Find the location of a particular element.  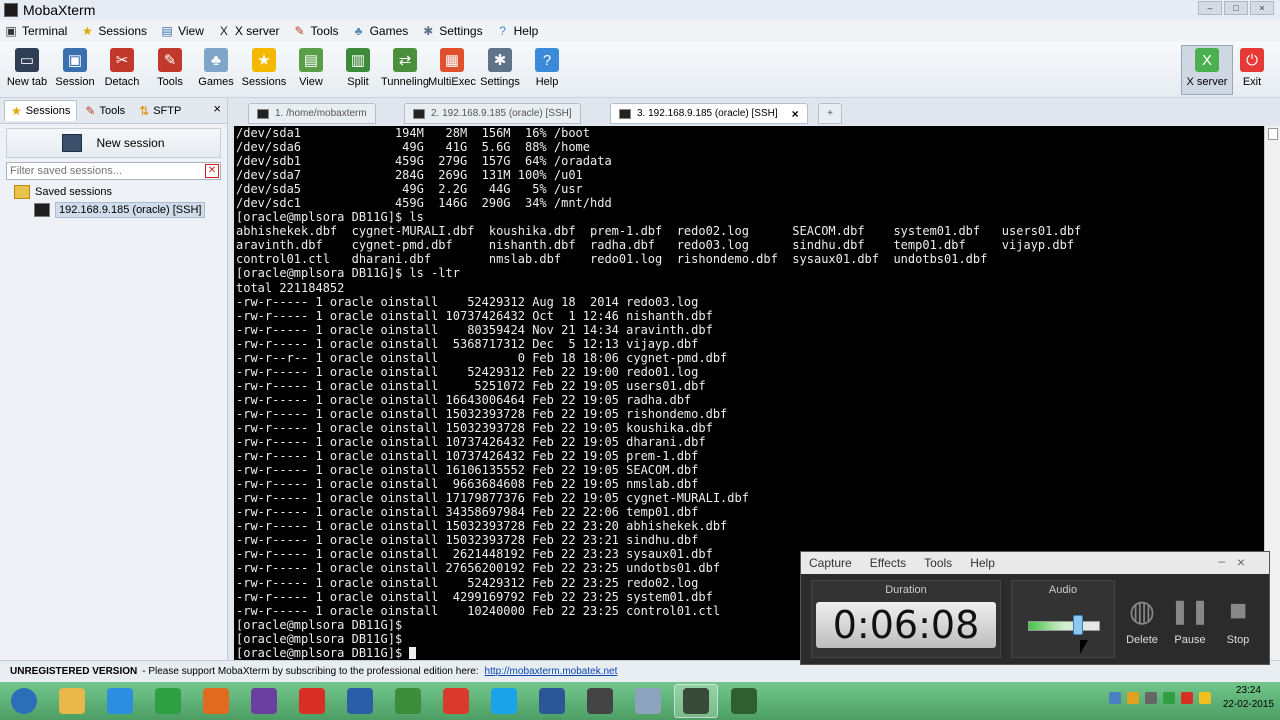

taskbar-mobaxterm is located at coordinates (696, 701).